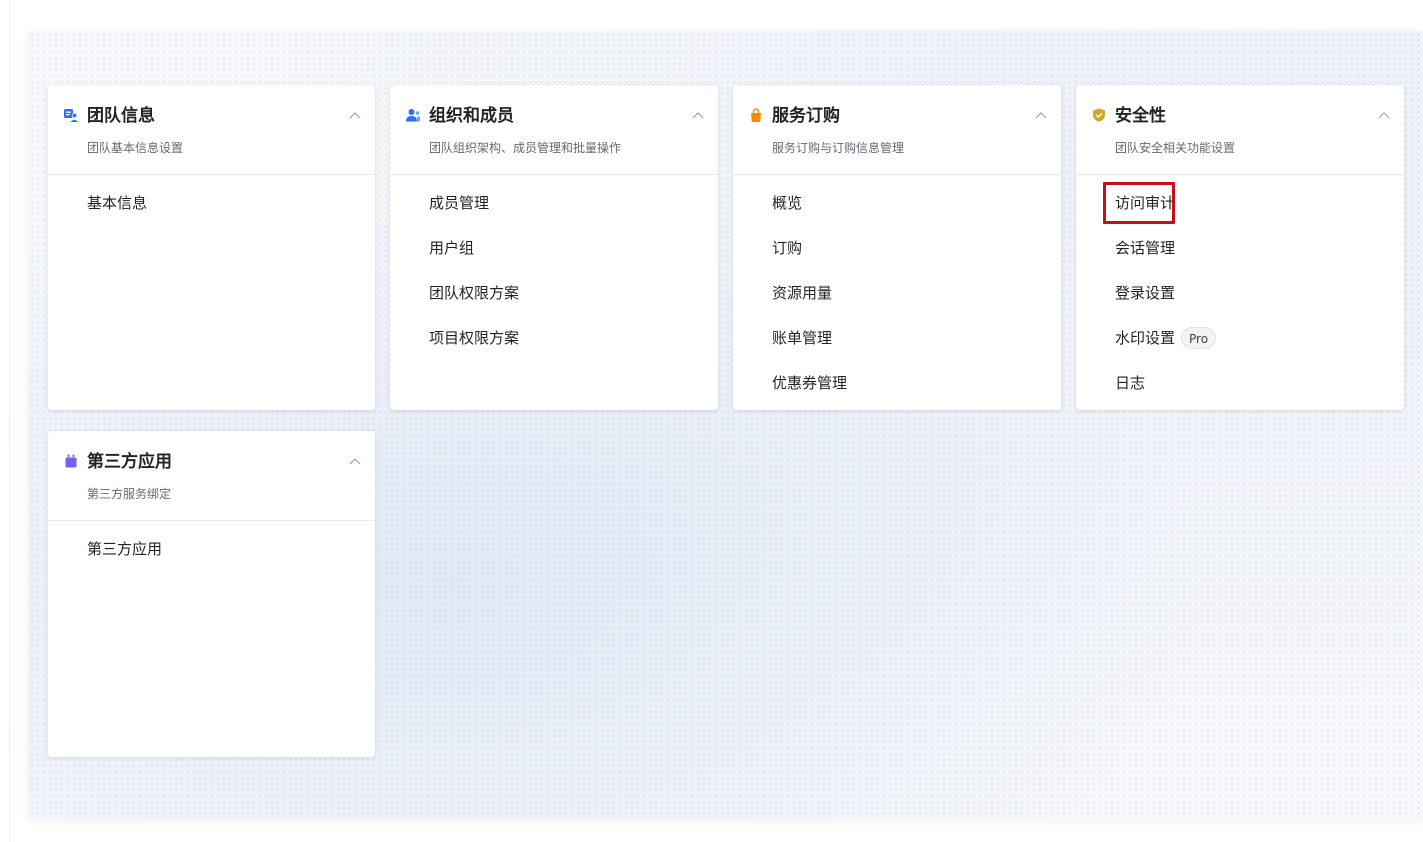  What do you see at coordinates (897, 394) in the screenshot?
I see `menu-item-coupons: 优惠券管理` at bounding box center [897, 394].